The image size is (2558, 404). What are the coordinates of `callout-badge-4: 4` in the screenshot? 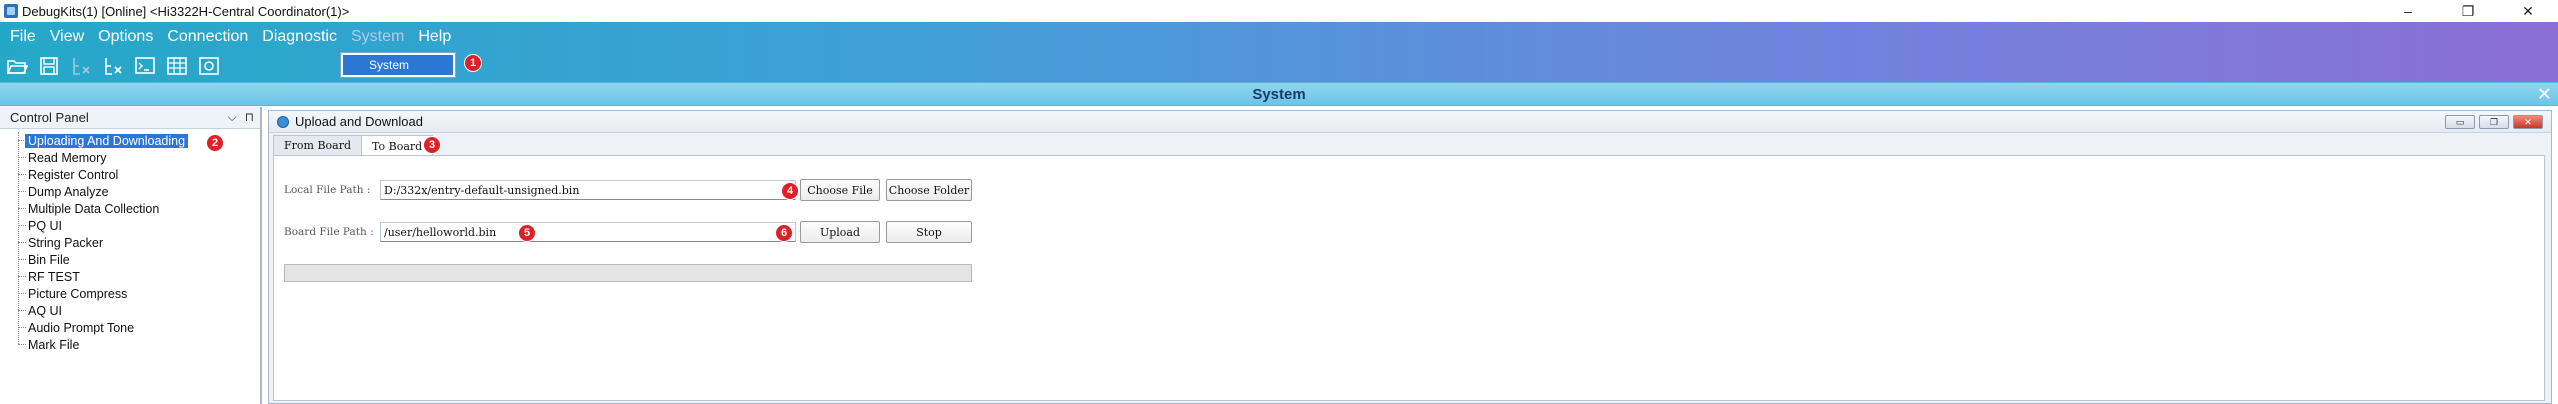 It's located at (790, 191).